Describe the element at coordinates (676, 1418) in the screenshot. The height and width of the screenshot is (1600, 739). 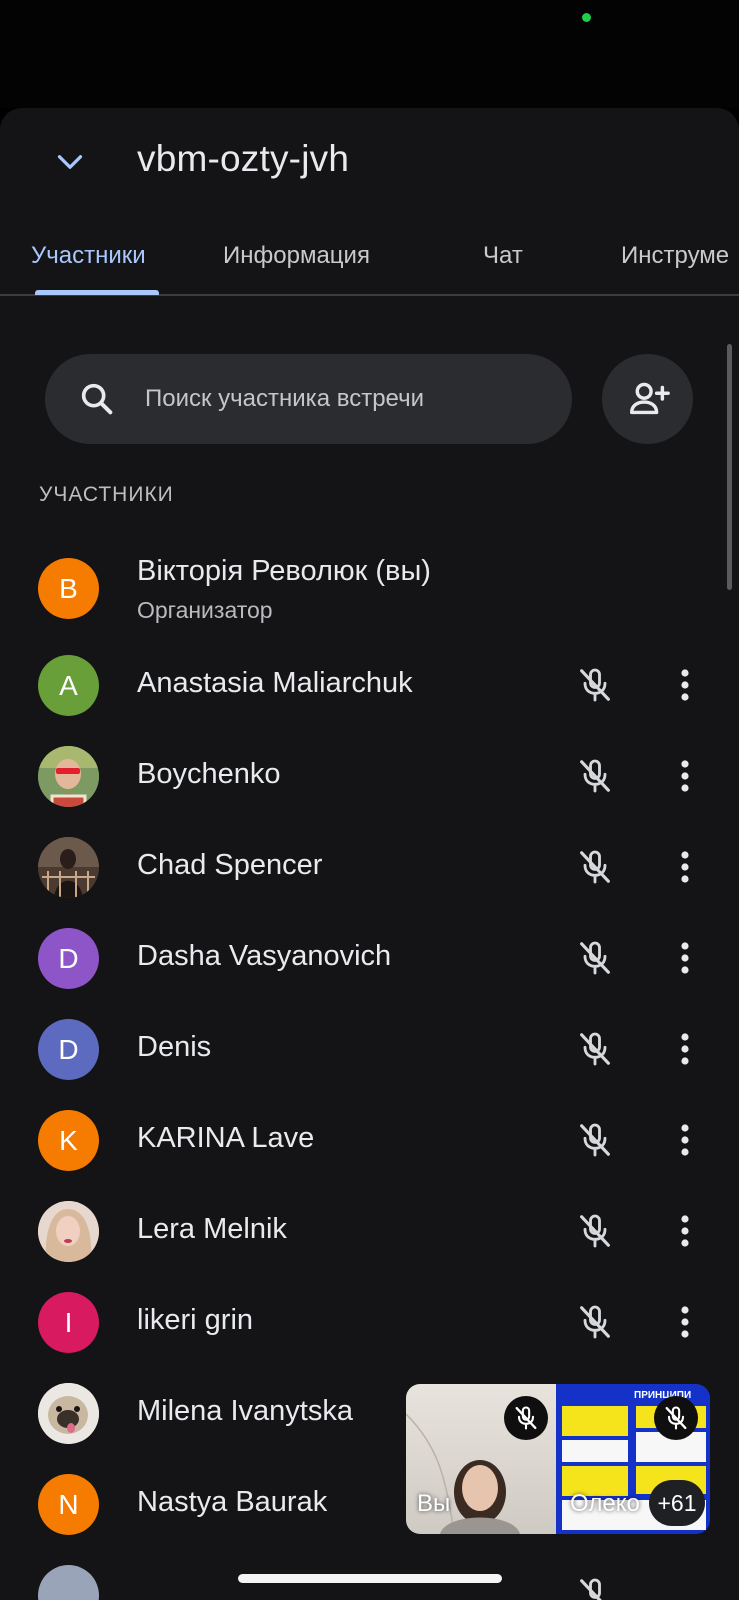
I see `presenter-mic-status` at that location.